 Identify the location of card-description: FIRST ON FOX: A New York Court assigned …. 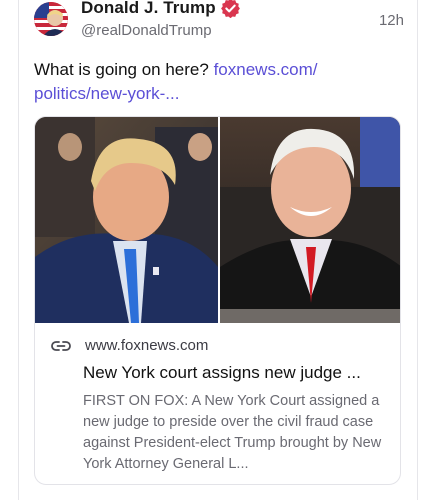
(232, 432).